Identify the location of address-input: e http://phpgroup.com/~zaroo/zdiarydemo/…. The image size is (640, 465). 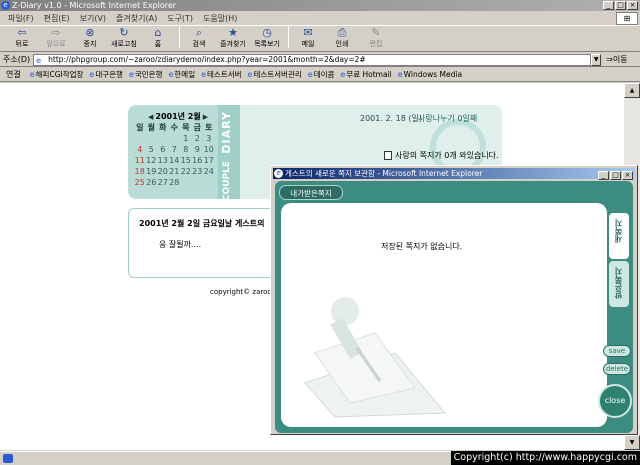
(312, 59).